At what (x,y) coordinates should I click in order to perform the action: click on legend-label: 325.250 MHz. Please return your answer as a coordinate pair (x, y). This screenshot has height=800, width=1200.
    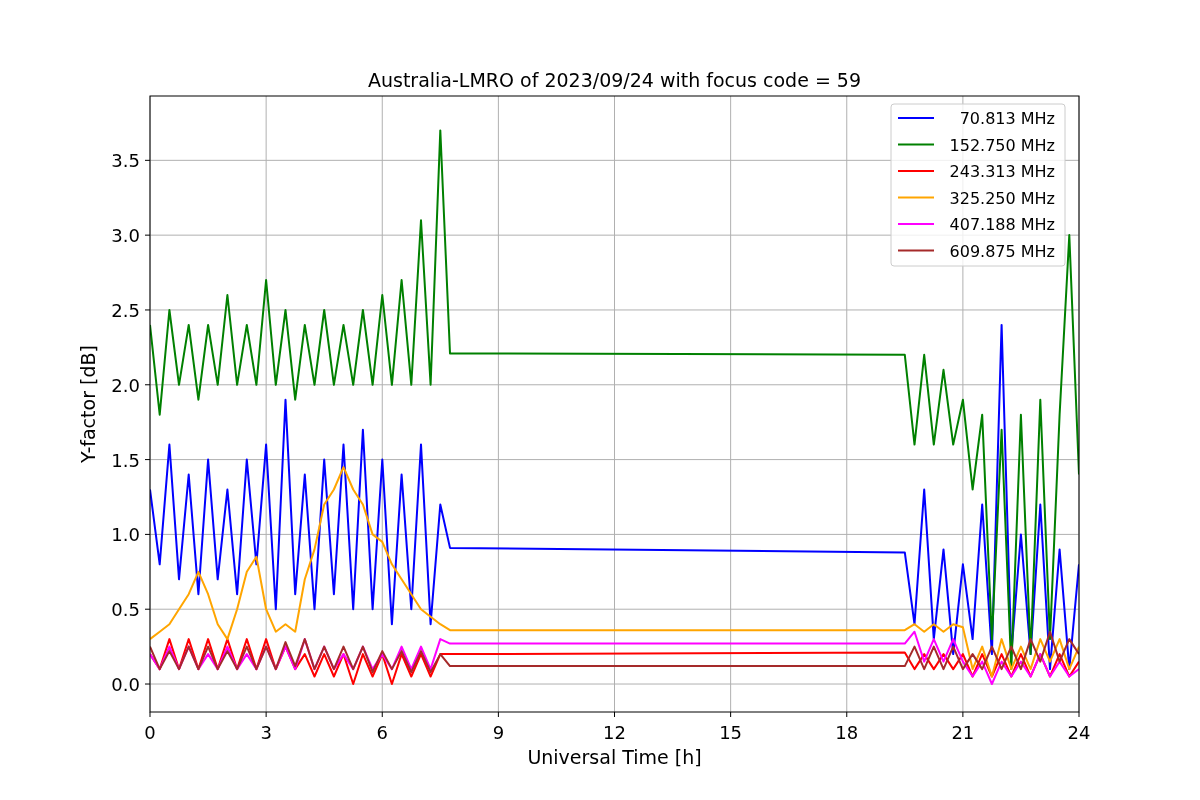
    Looking at the image, I should click on (1002, 198).